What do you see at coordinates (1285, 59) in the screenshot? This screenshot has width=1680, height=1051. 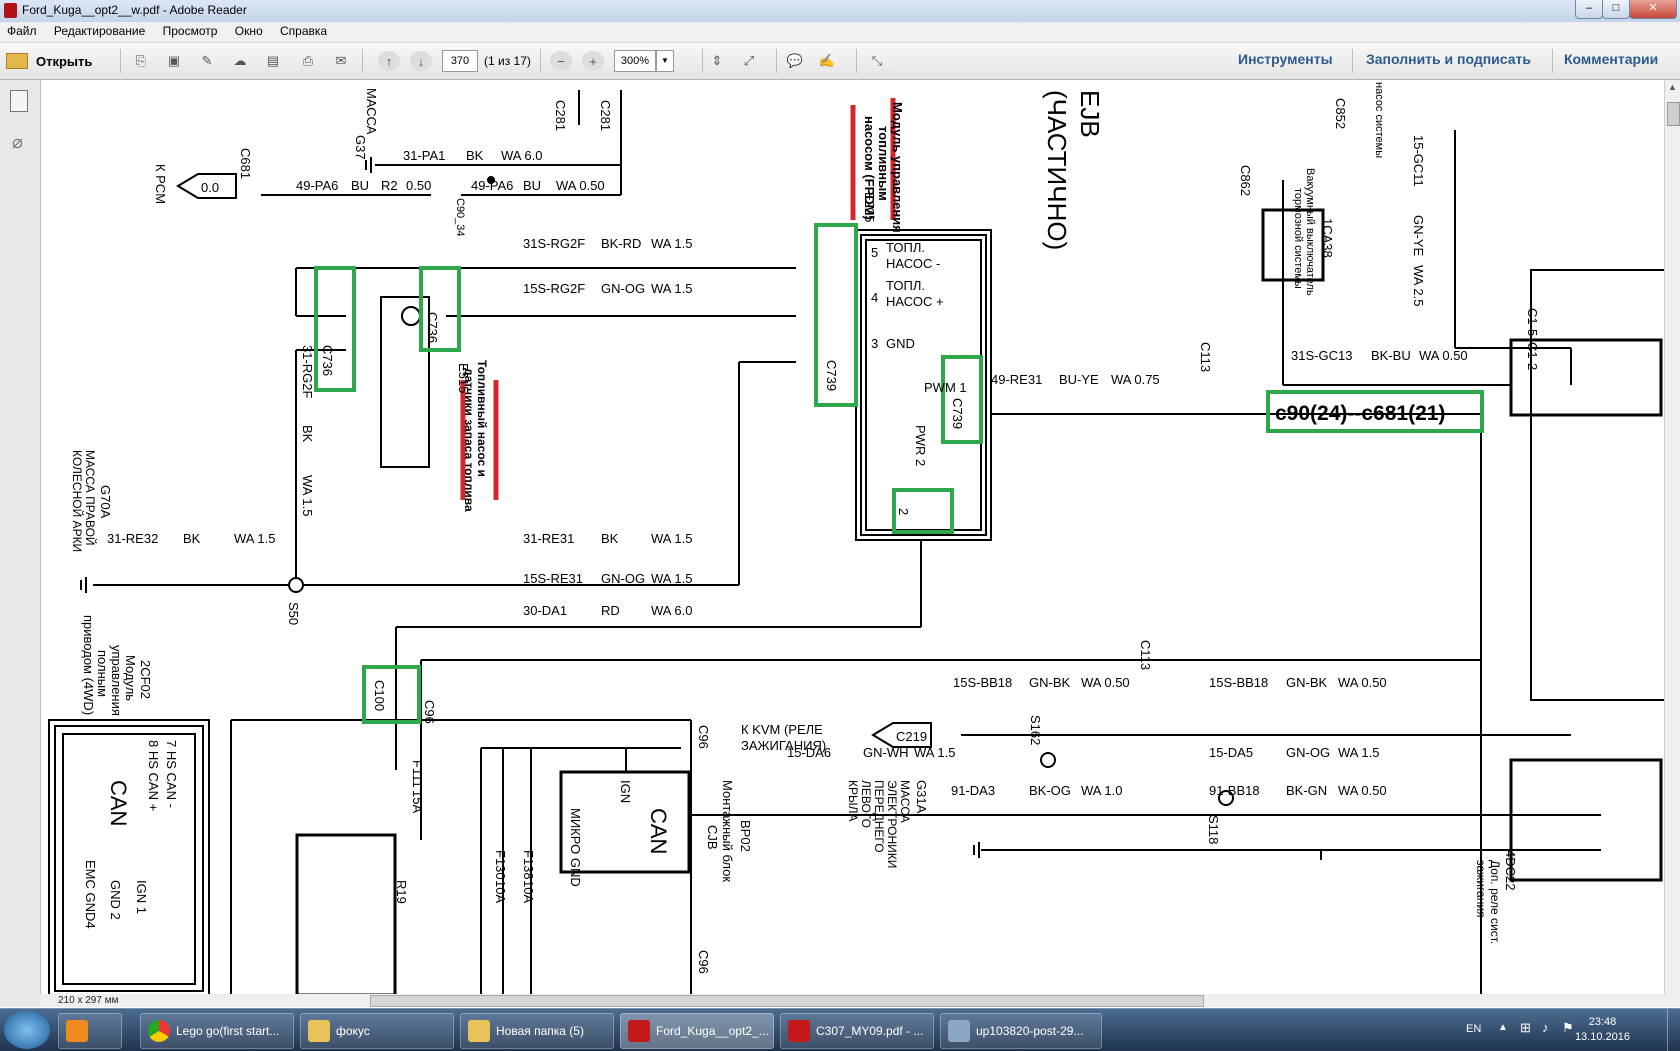 I see `tools-link: Инструменты` at bounding box center [1285, 59].